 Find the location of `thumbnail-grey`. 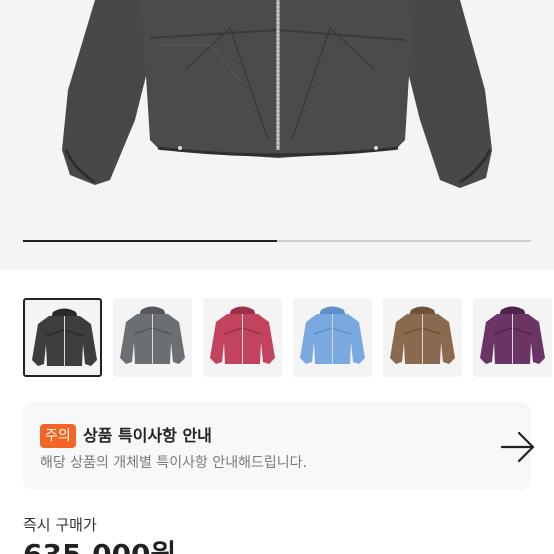

thumbnail-grey is located at coordinates (152, 337).